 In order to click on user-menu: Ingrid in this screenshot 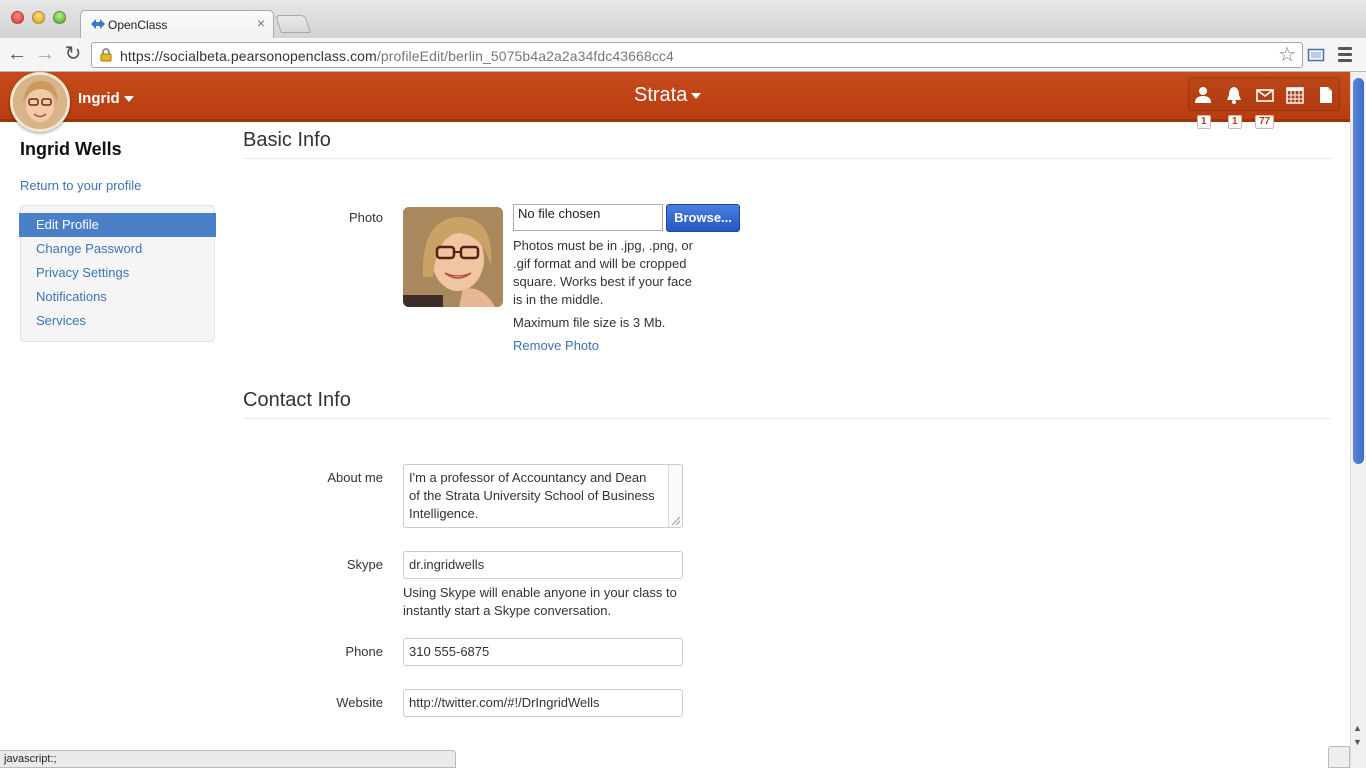, I will do `click(106, 98)`.